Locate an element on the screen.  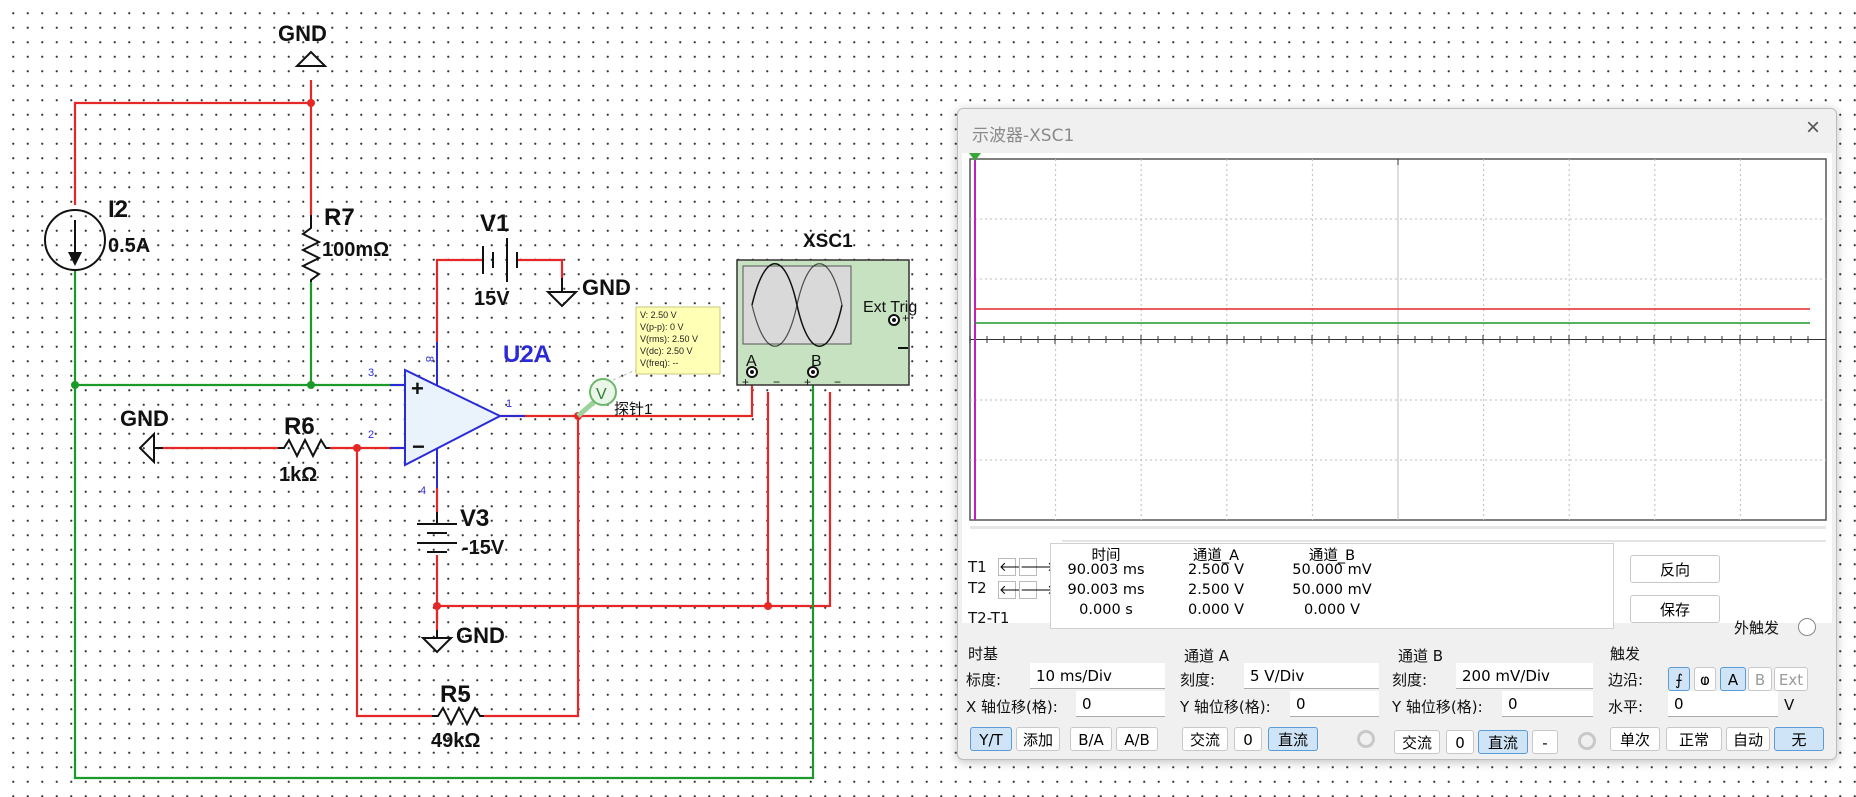
channel-a-dc-button: 直流 is located at coordinates (1293, 739).